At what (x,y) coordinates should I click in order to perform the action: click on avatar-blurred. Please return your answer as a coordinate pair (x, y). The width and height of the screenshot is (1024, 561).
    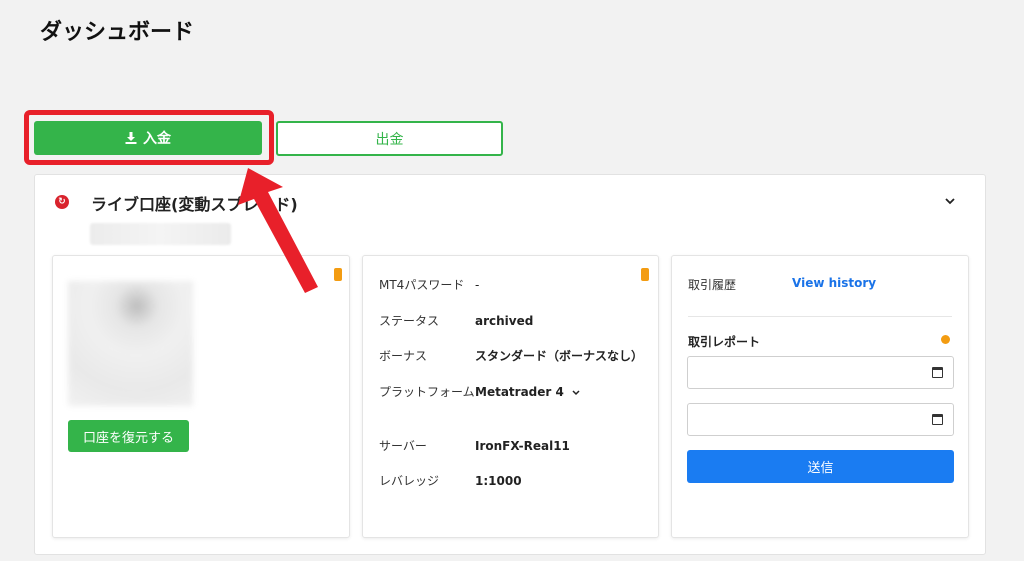
    Looking at the image, I should click on (130, 343).